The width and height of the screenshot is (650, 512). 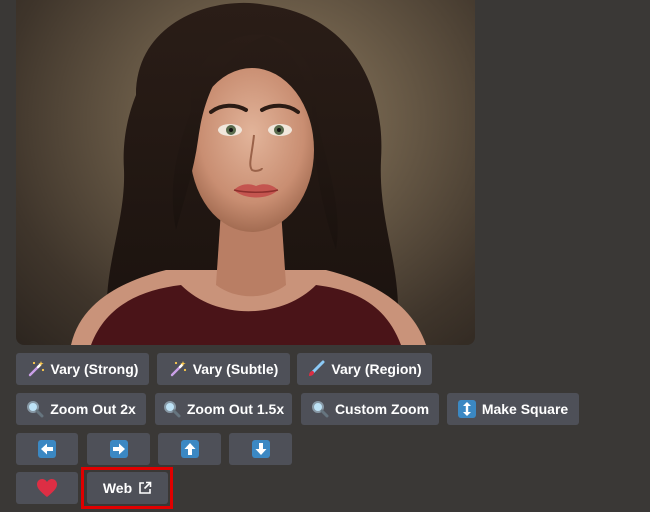 What do you see at coordinates (145, 488) in the screenshot?
I see `external-link-icon` at bounding box center [145, 488].